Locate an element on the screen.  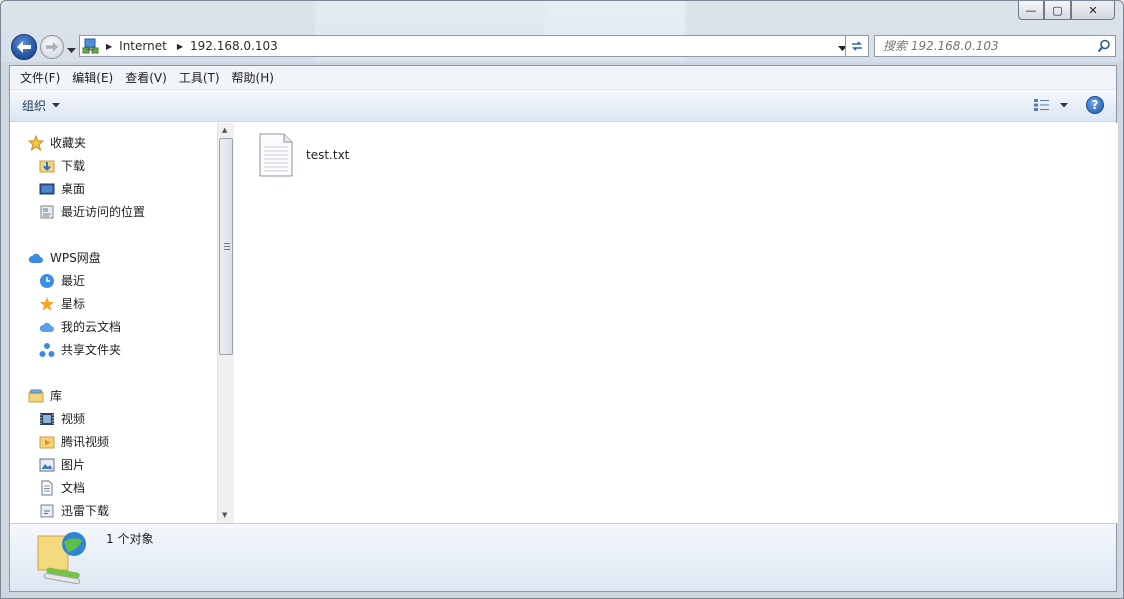
navigation-scrollbar: ▲ ▼ is located at coordinates (225, 323).